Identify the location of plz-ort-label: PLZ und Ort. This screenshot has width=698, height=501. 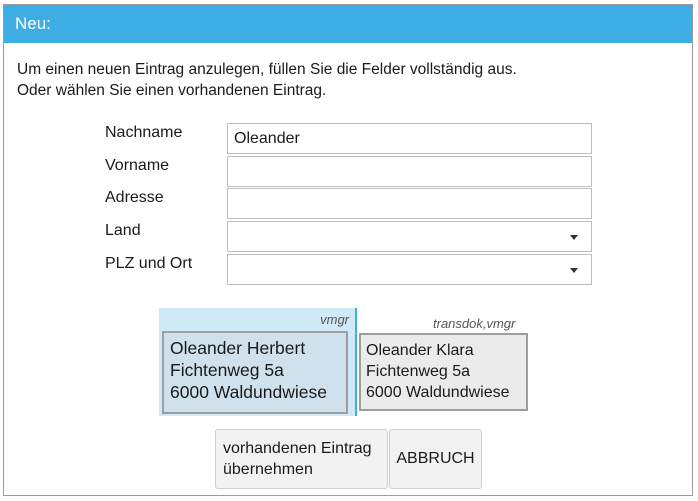
(149, 263).